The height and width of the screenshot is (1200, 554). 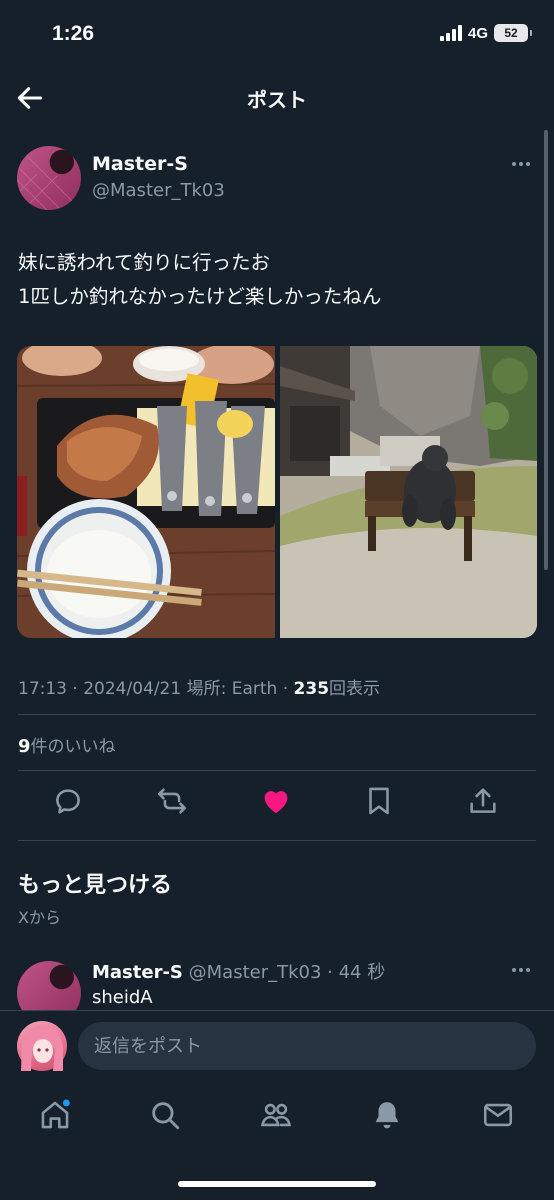 What do you see at coordinates (24, 746) in the screenshot?
I see `likes-count: 9` at bounding box center [24, 746].